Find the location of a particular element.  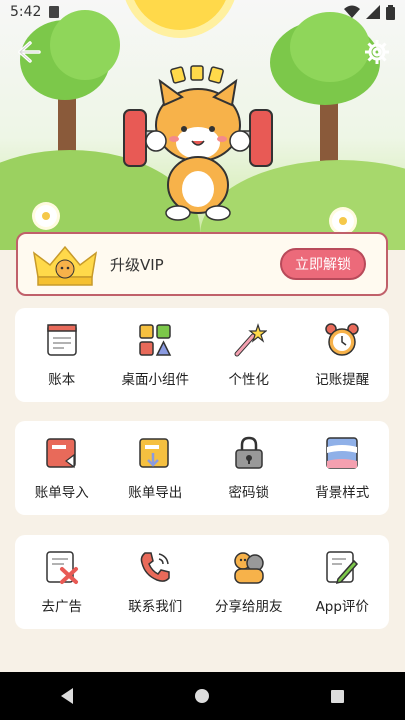

menu-item-bill-import: 账单导入 is located at coordinates (62, 468).